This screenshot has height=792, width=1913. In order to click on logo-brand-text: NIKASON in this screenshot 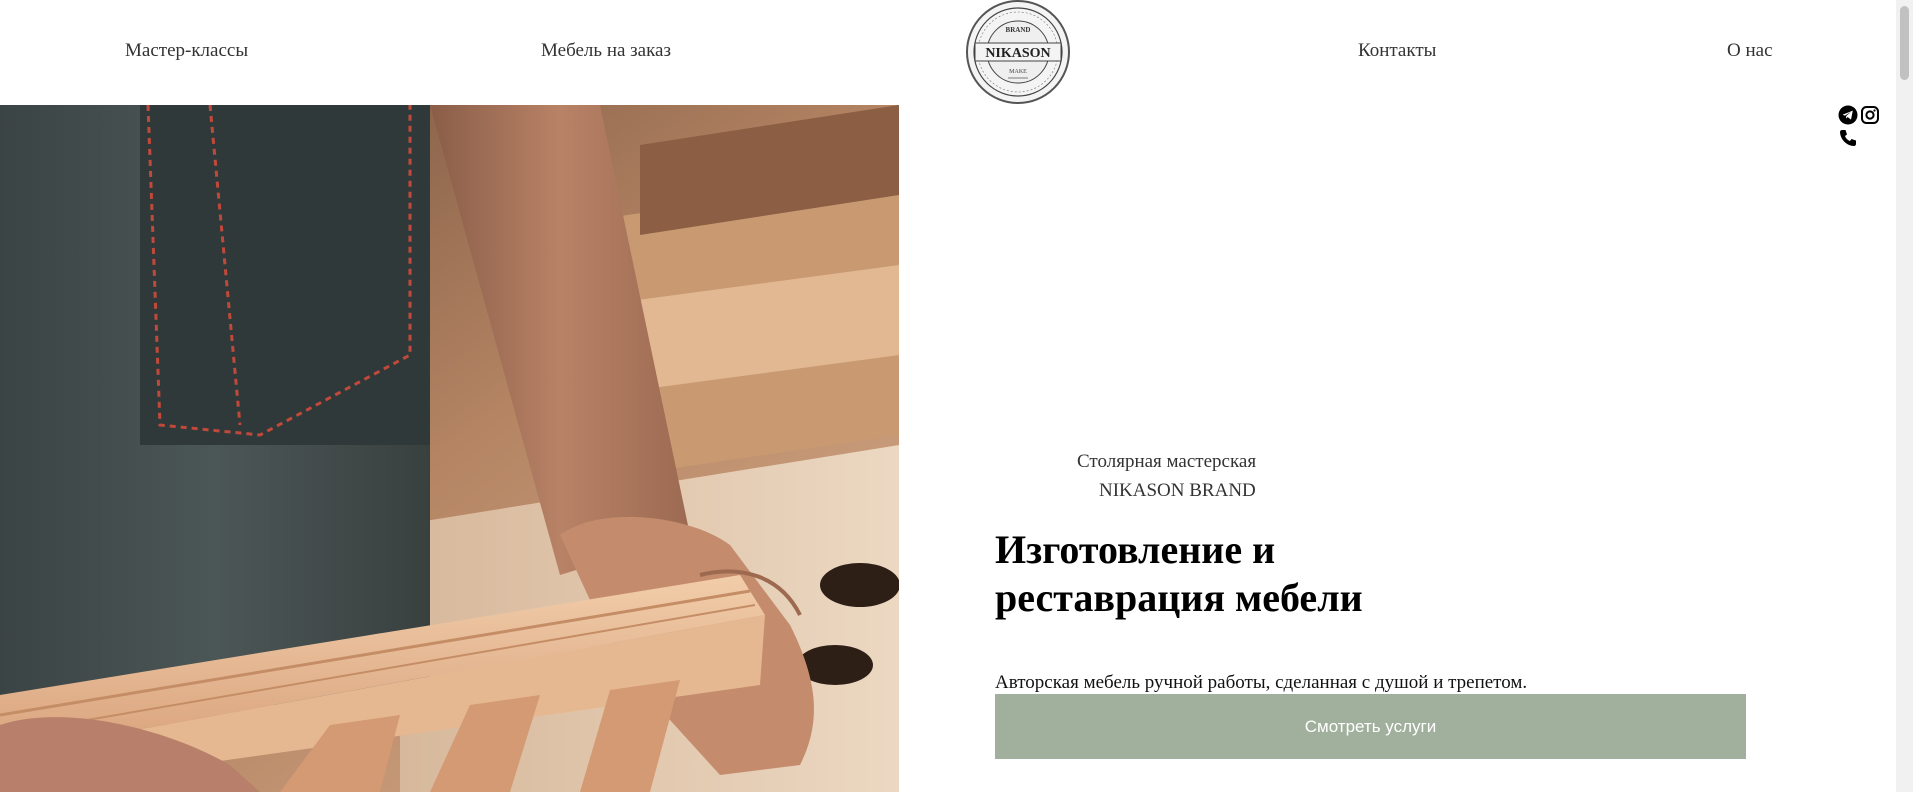, I will do `click(1017, 53)`.